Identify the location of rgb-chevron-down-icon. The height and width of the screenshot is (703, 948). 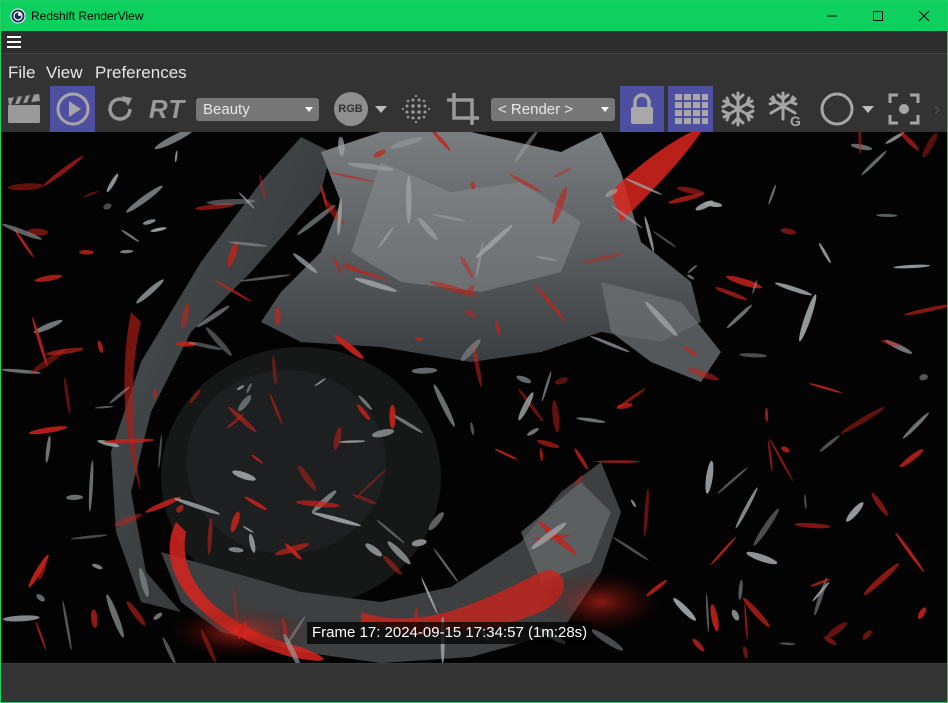
(380, 109).